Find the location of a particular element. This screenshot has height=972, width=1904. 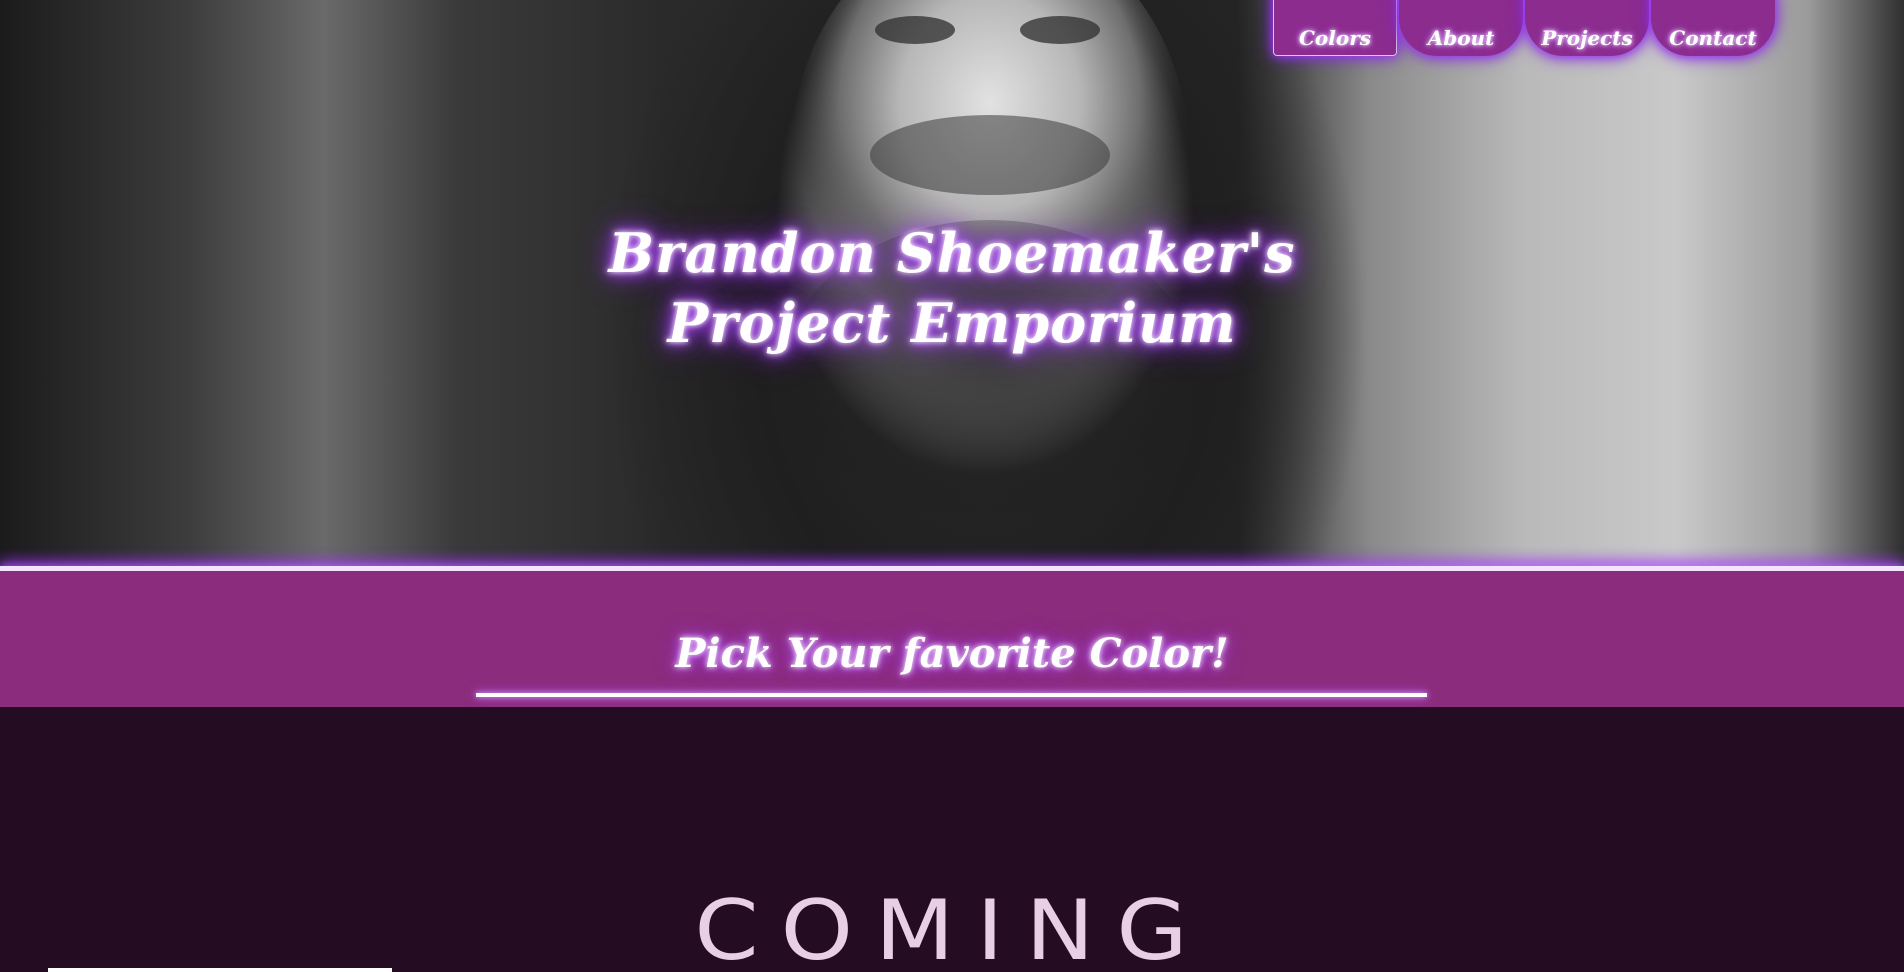

nav-about: About is located at coordinates (1461, 28).